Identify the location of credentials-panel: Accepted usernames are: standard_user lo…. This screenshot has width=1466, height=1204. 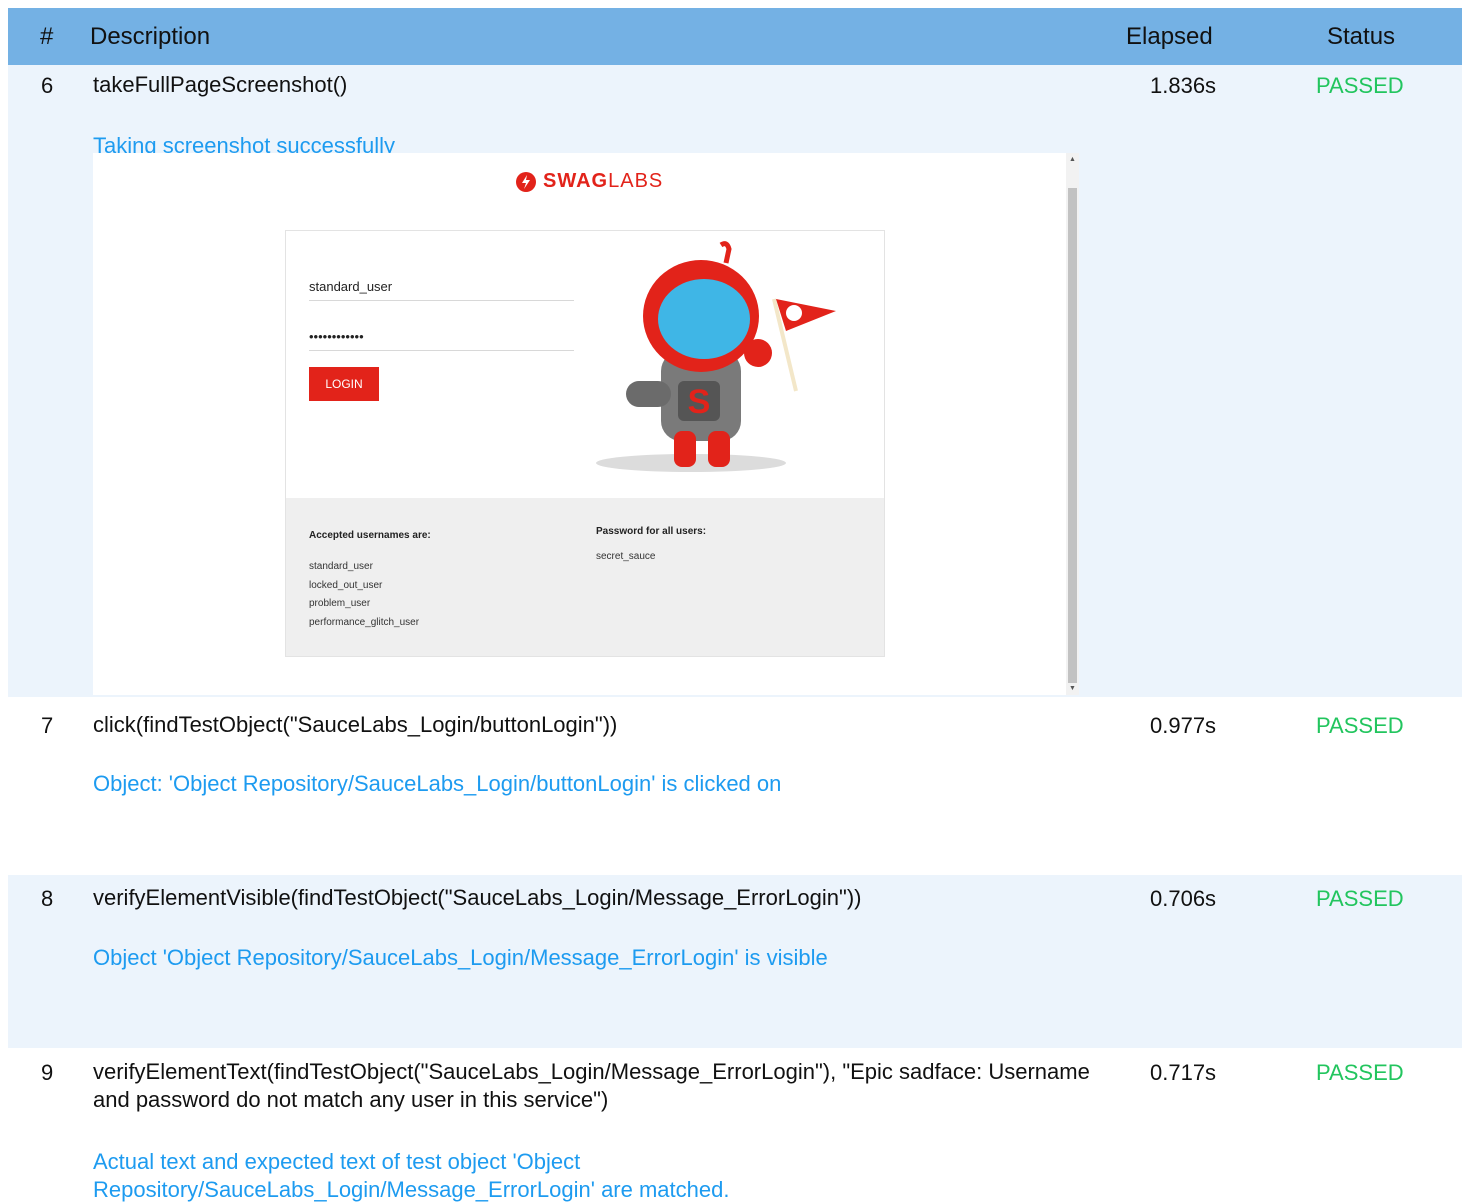
(585, 577).